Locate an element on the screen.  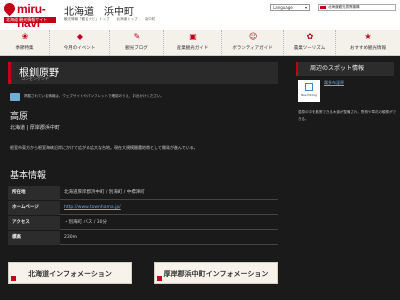
spot-thumbnail: Now Printing is located at coordinates (309, 91).